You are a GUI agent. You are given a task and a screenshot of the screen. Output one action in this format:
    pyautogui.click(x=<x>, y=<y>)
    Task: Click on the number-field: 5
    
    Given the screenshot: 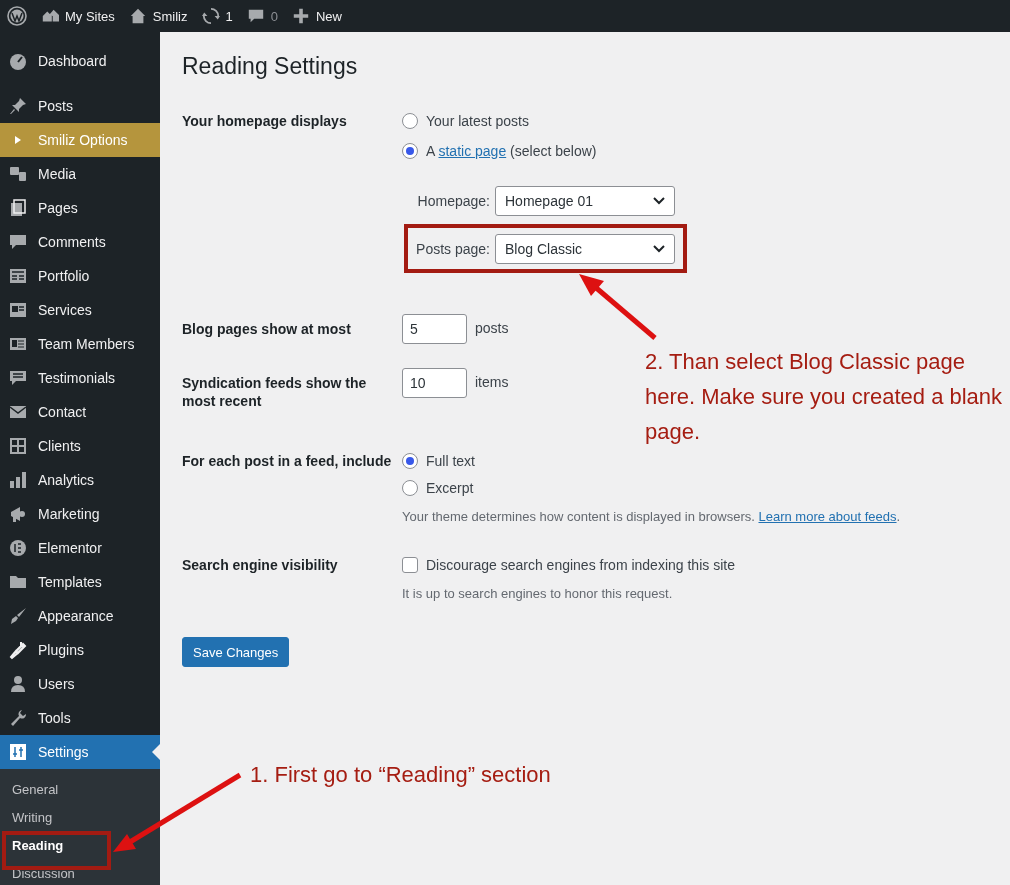 What is the action you would take?
    pyautogui.click(x=434, y=329)
    